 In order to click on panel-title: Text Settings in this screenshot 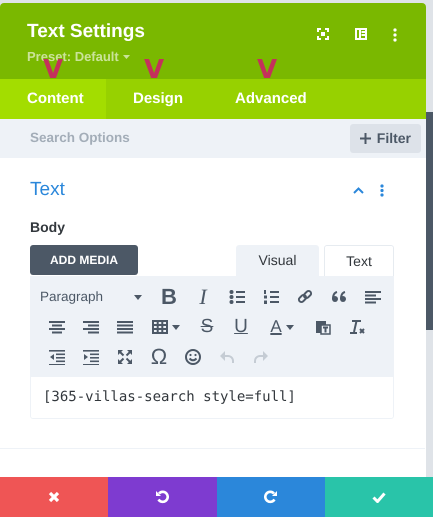, I will do `click(86, 32)`.